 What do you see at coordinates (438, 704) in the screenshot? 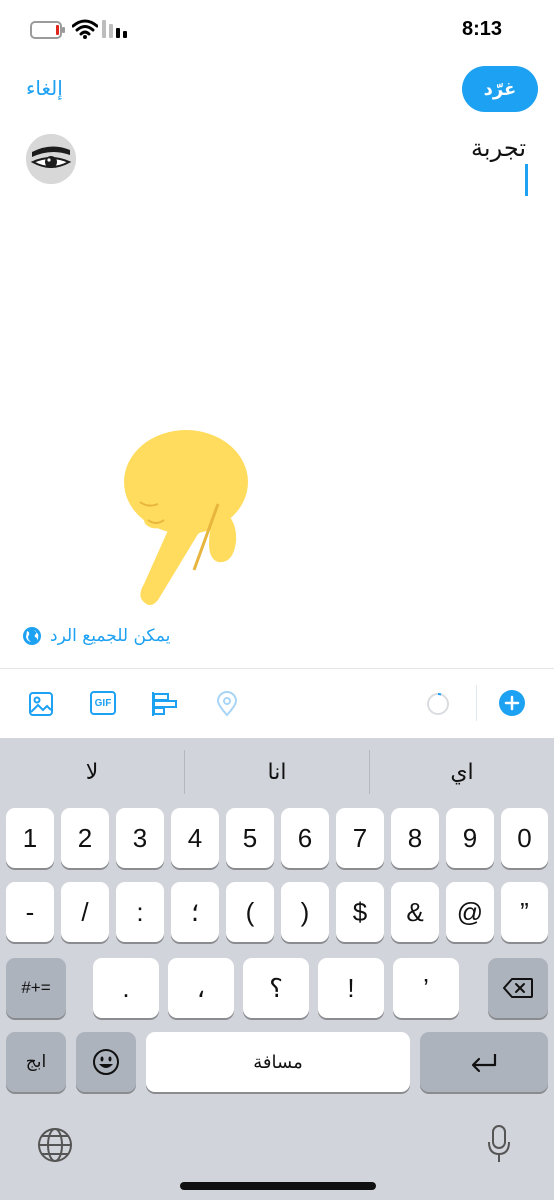
I see `character-progress-ring` at bounding box center [438, 704].